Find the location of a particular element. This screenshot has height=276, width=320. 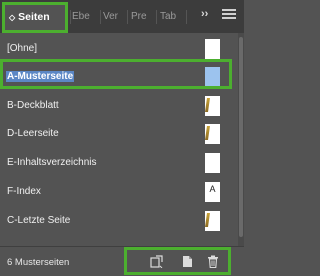

panel-footer: 6 Musterseiten is located at coordinates (122, 261).